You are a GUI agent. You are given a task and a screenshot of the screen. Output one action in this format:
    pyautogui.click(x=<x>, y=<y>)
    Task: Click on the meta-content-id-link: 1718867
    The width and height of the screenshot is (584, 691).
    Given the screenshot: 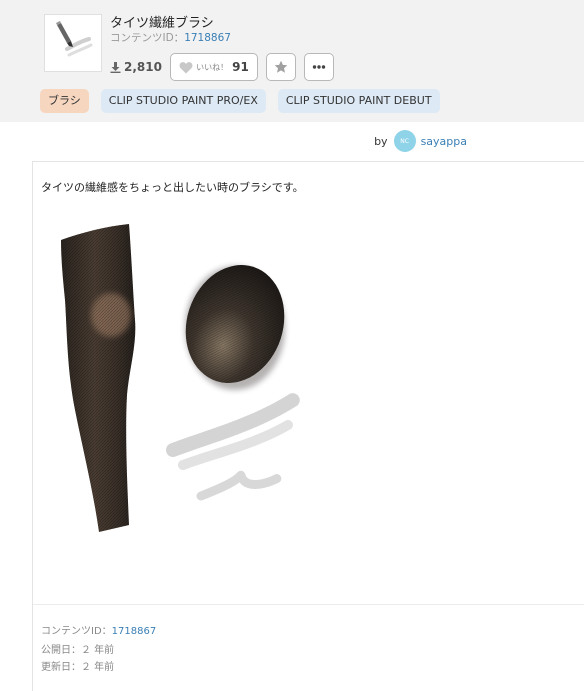 What is the action you would take?
    pyautogui.click(x=134, y=631)
    